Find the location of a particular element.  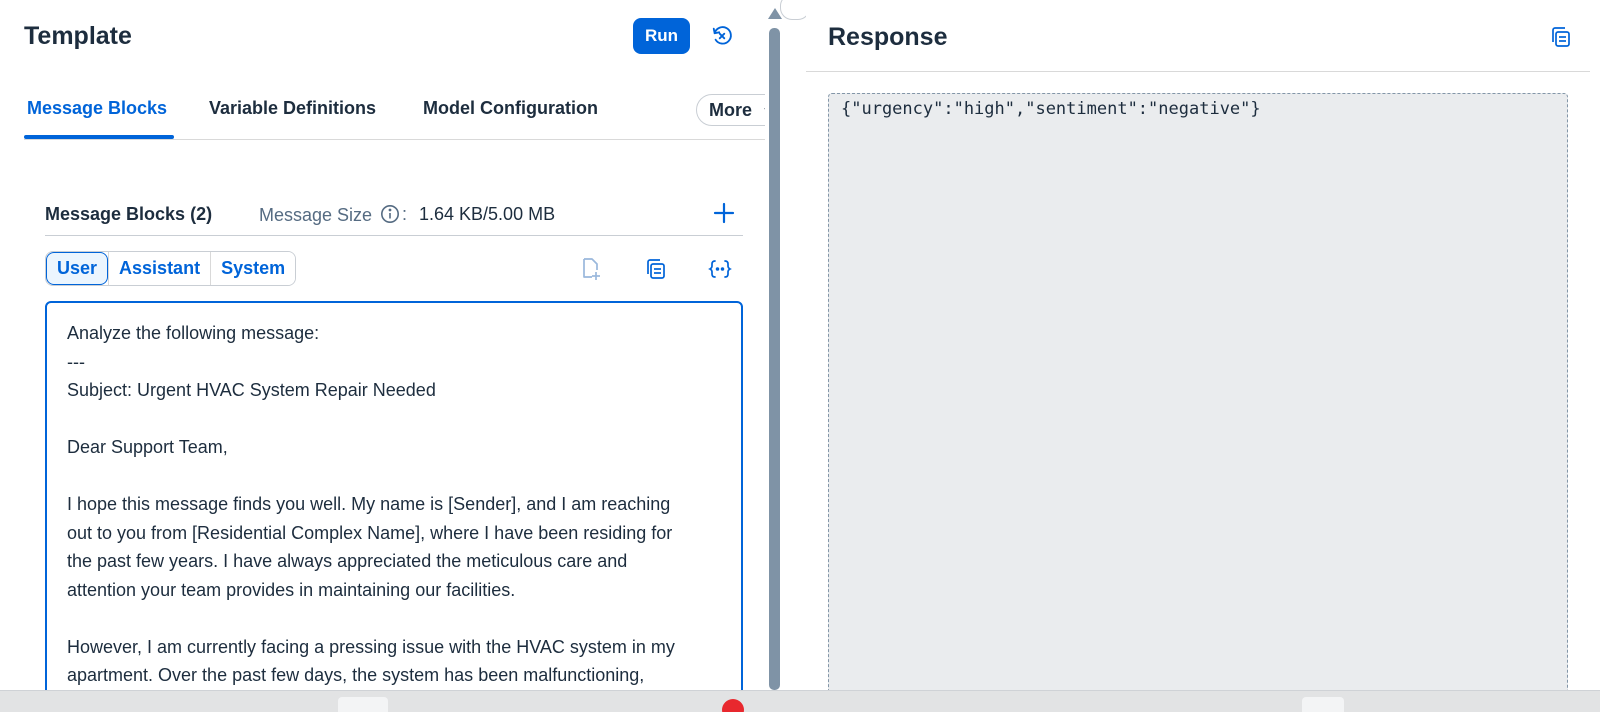

template-title: Template is located at coordinates (78, 36).